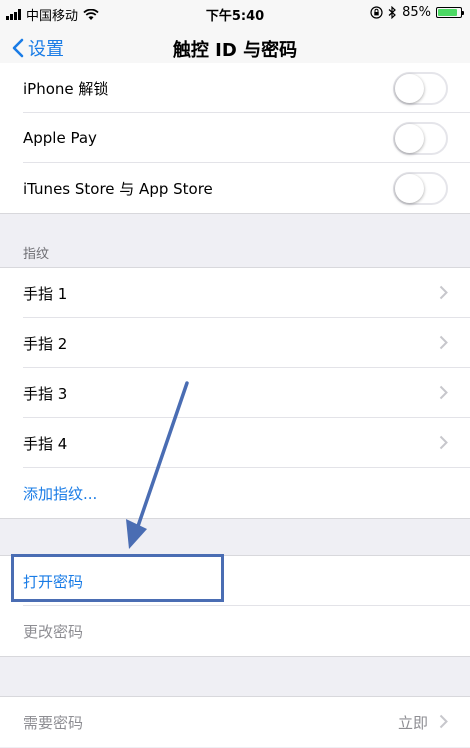  I want to click on status-right: 85%, so click(417, 12).